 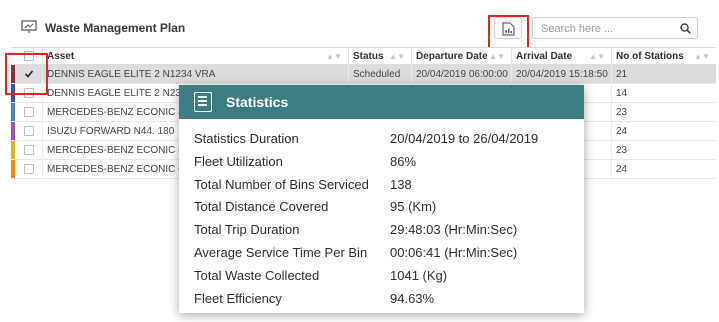 I want to click on statistics-header: Statistics, so click(x=381, y=102).